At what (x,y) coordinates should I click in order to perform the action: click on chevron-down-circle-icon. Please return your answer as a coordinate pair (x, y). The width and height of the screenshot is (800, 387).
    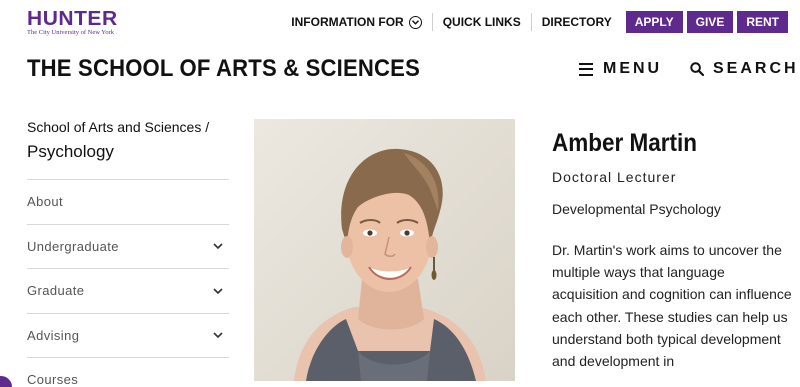
    Looking at the image, I should click on (415, 22).